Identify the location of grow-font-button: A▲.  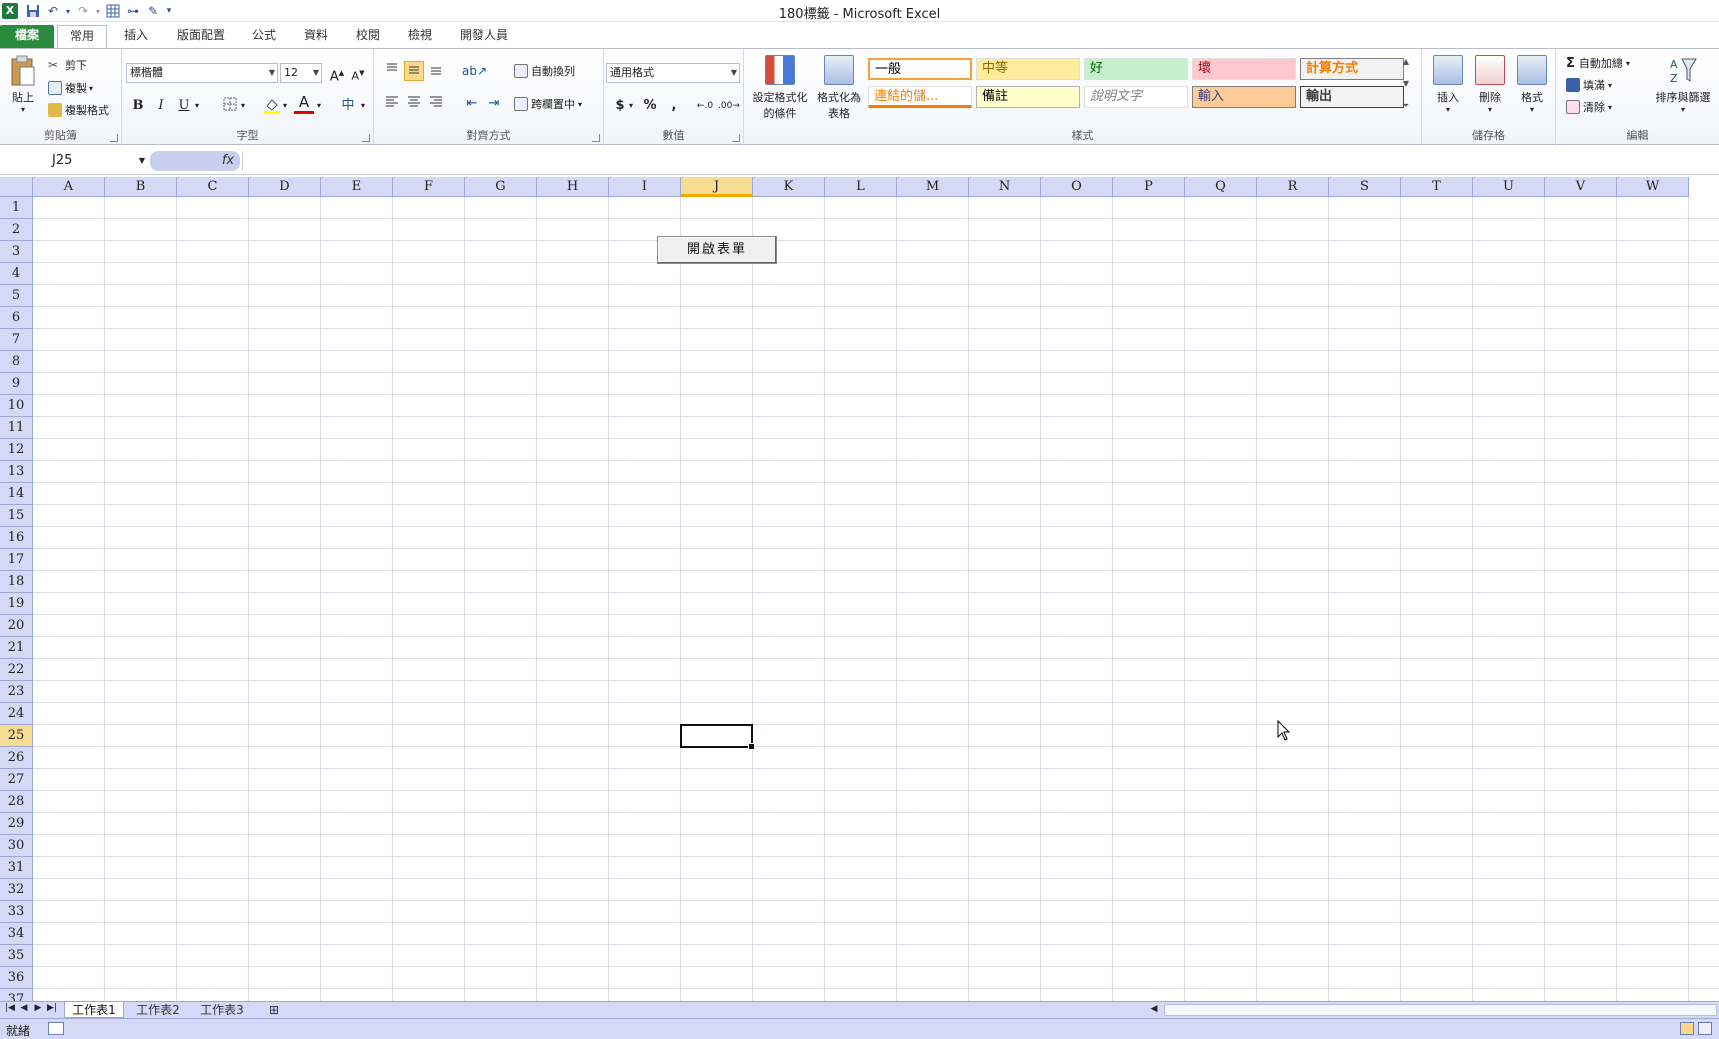
(337, 73).